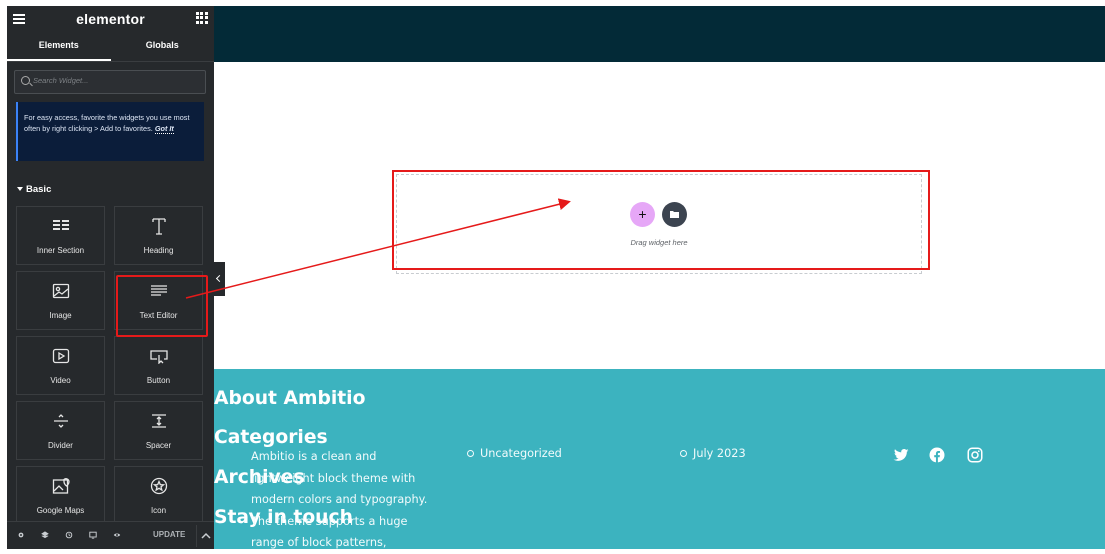  I want to click on category-link: Uncategorized, so click(514, 453).